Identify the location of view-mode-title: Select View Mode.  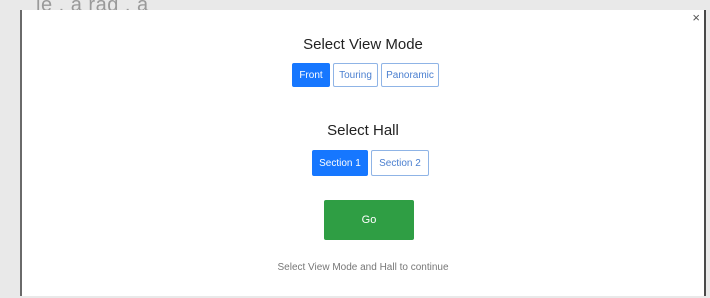
(363, 44).